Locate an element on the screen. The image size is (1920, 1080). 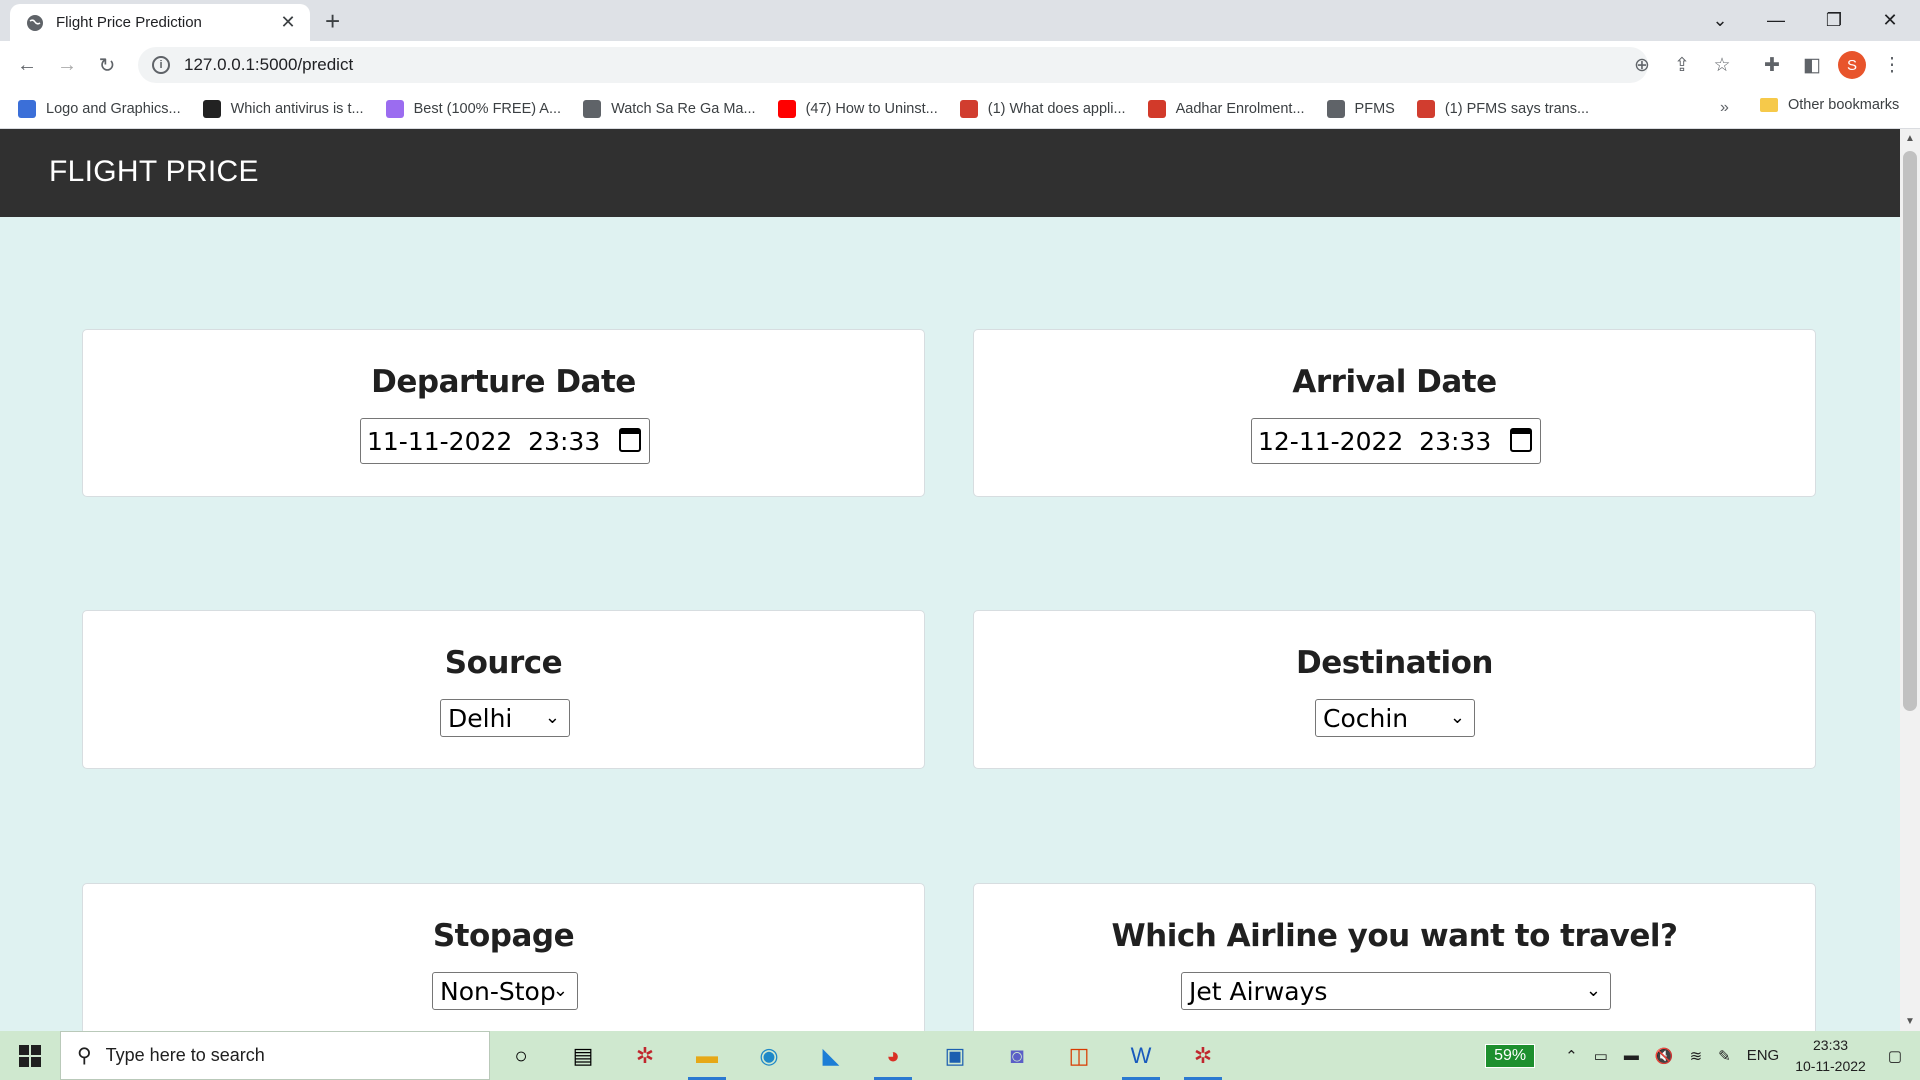
store-icon: ▣ is located at coordinates (955, 1055).